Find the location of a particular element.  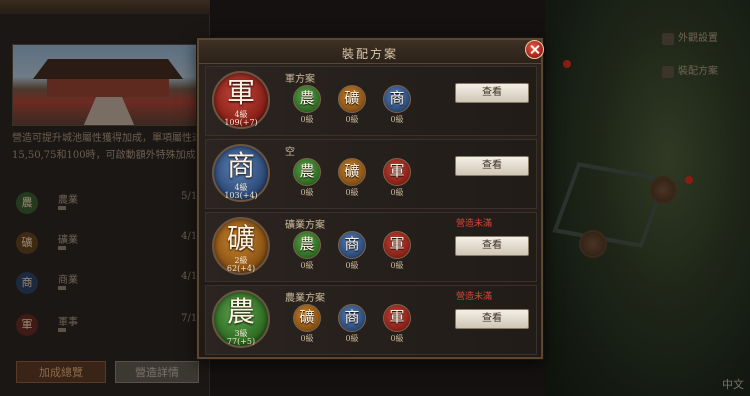

main-attribute-glyph: 商 is located at coordinates (240, 165).